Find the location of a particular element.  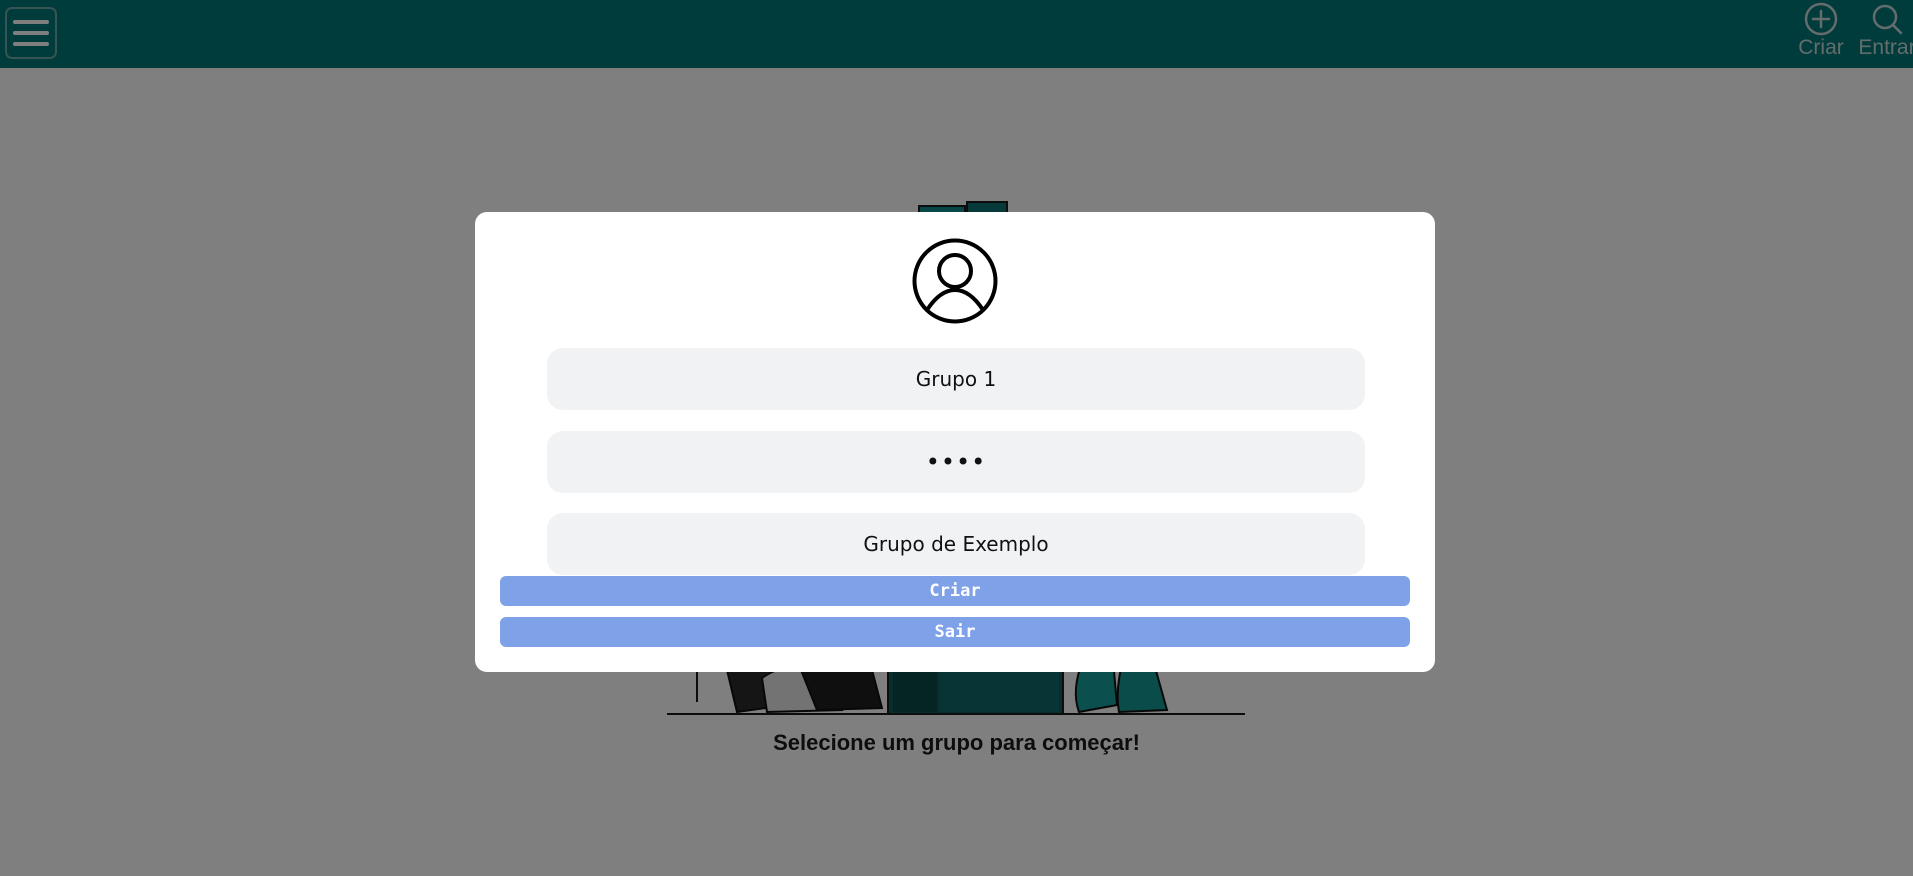

create-button: Criar is located at coordinates (955, 591).